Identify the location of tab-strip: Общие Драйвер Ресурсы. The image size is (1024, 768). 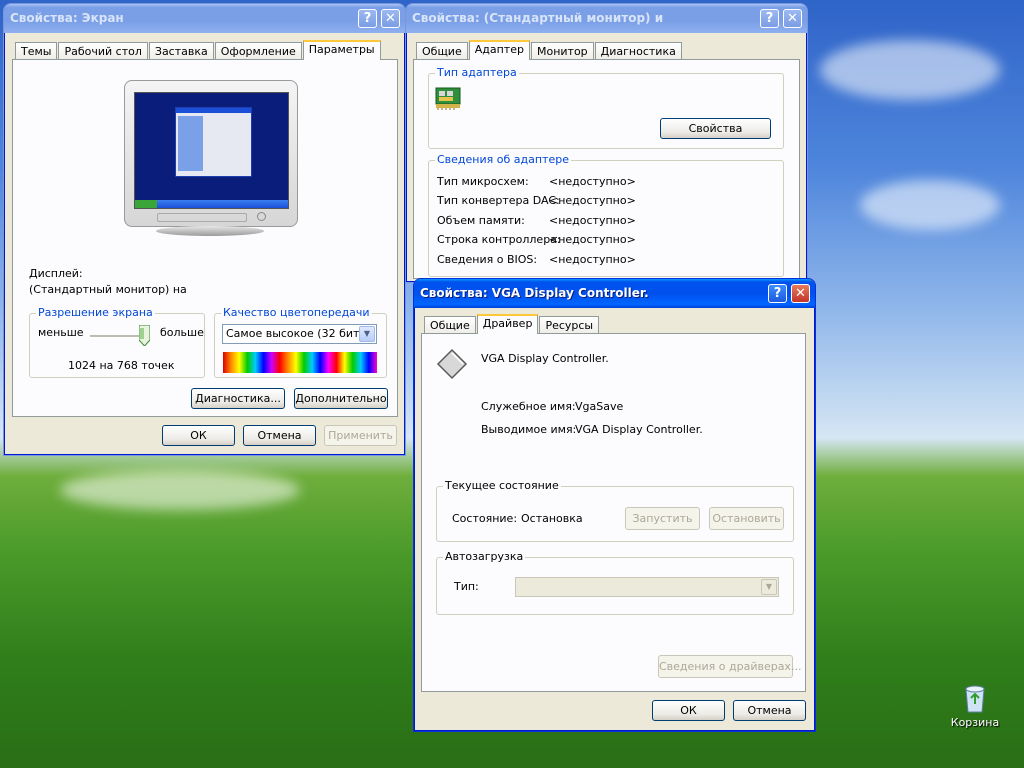
(512, 324).